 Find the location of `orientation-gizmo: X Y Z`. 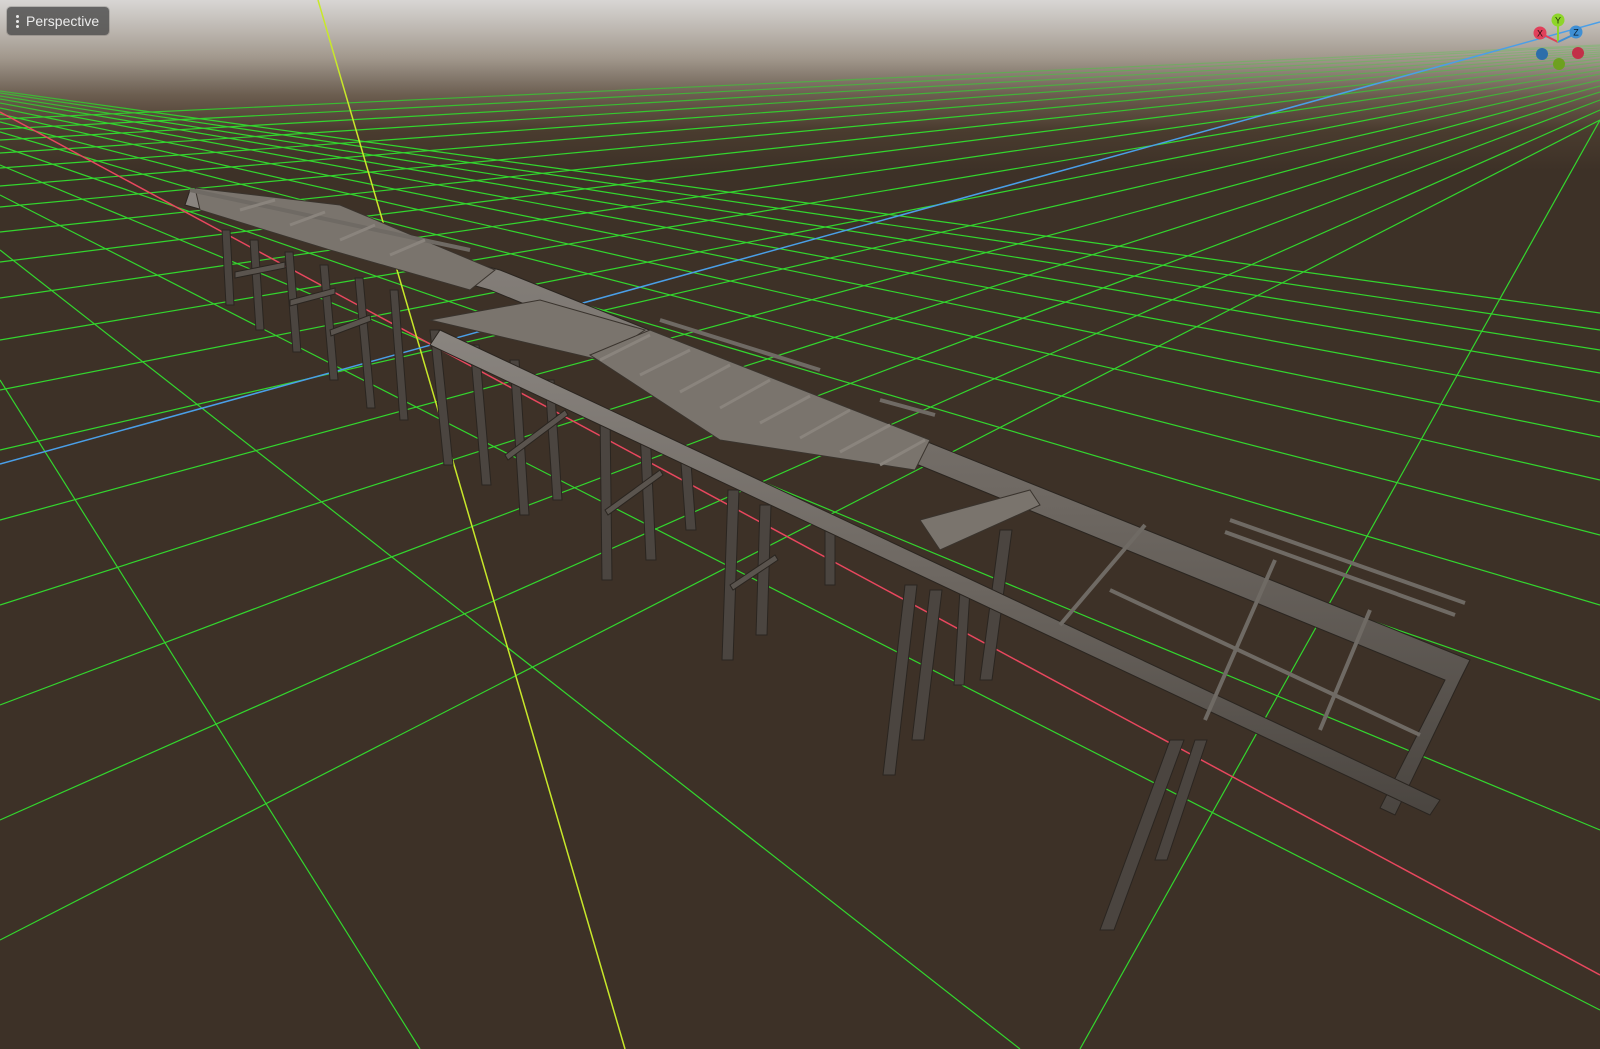

orientation-gizmo: X Y Z is located at coordinates (1561, 43).